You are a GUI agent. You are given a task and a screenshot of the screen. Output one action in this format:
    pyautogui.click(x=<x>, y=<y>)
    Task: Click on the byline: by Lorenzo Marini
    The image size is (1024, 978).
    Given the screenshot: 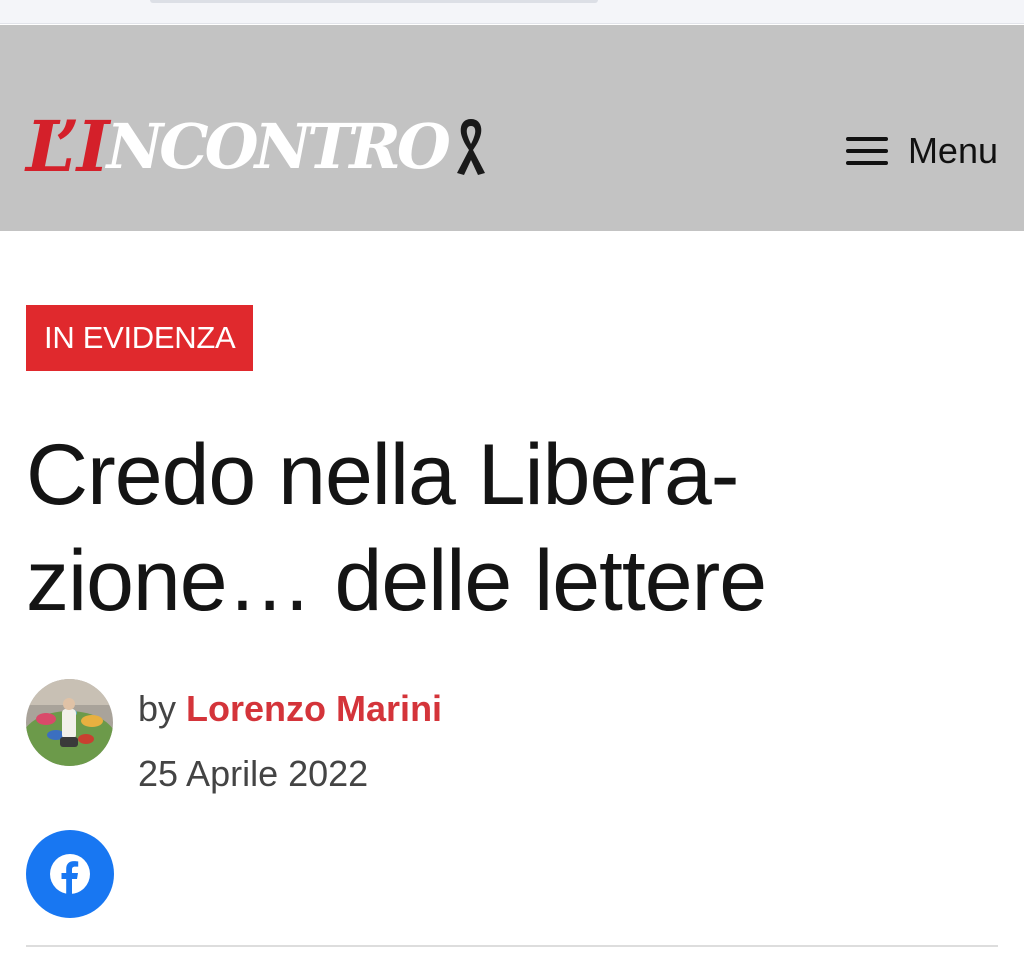 What is the action you would take?
    pyautogui.click(x=290, y=709)
    